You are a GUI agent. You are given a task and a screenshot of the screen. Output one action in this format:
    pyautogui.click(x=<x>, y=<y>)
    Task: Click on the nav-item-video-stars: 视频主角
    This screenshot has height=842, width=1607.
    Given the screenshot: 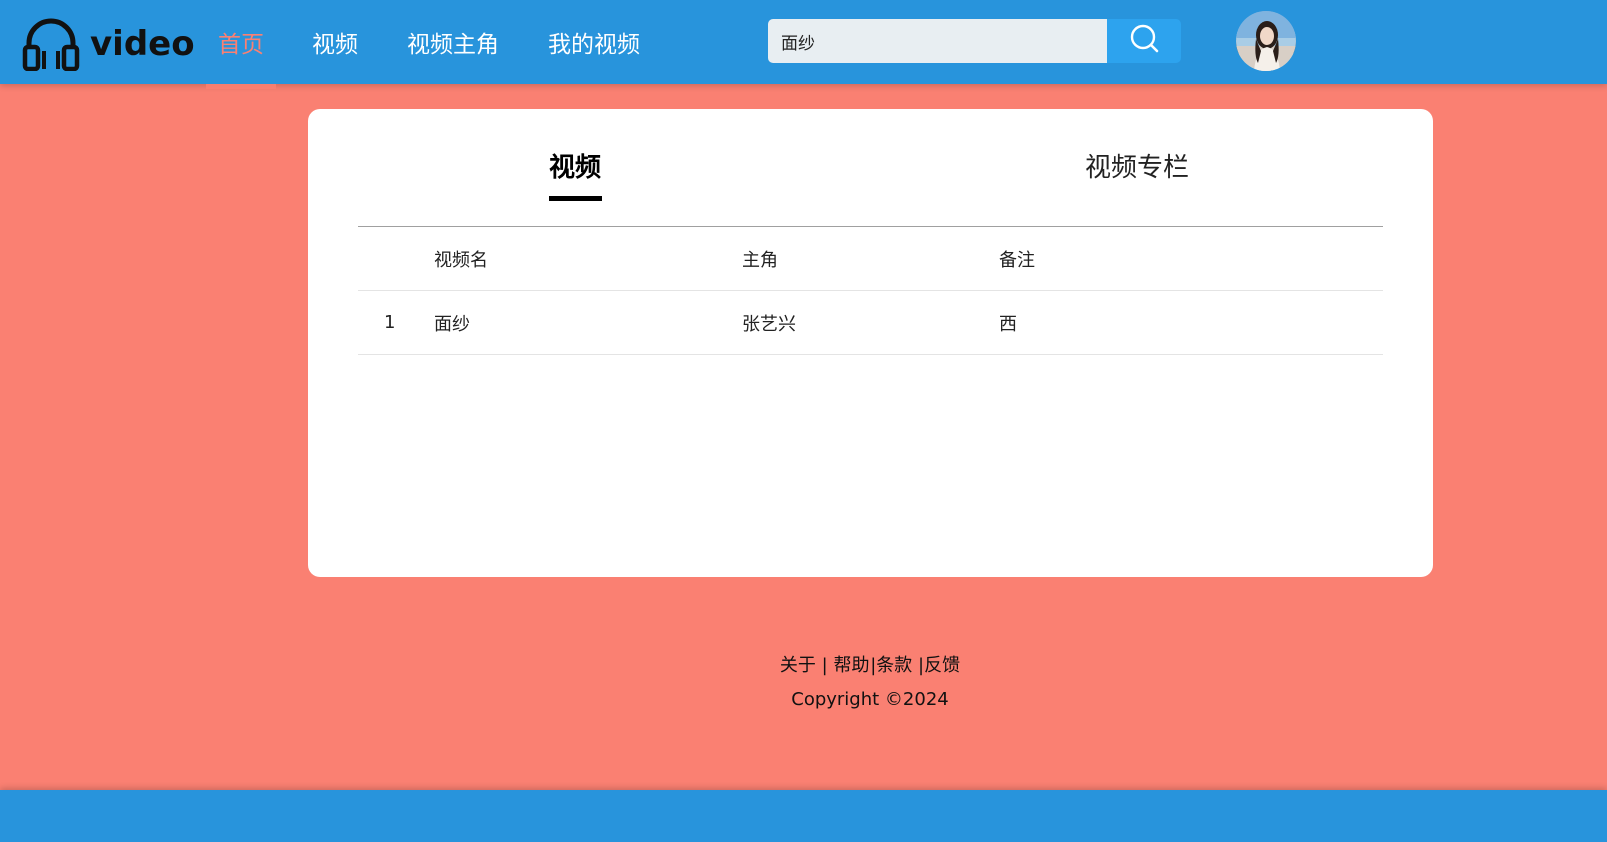 What is the action you would take?
    pyautogui.click(x=453, y=42)
    